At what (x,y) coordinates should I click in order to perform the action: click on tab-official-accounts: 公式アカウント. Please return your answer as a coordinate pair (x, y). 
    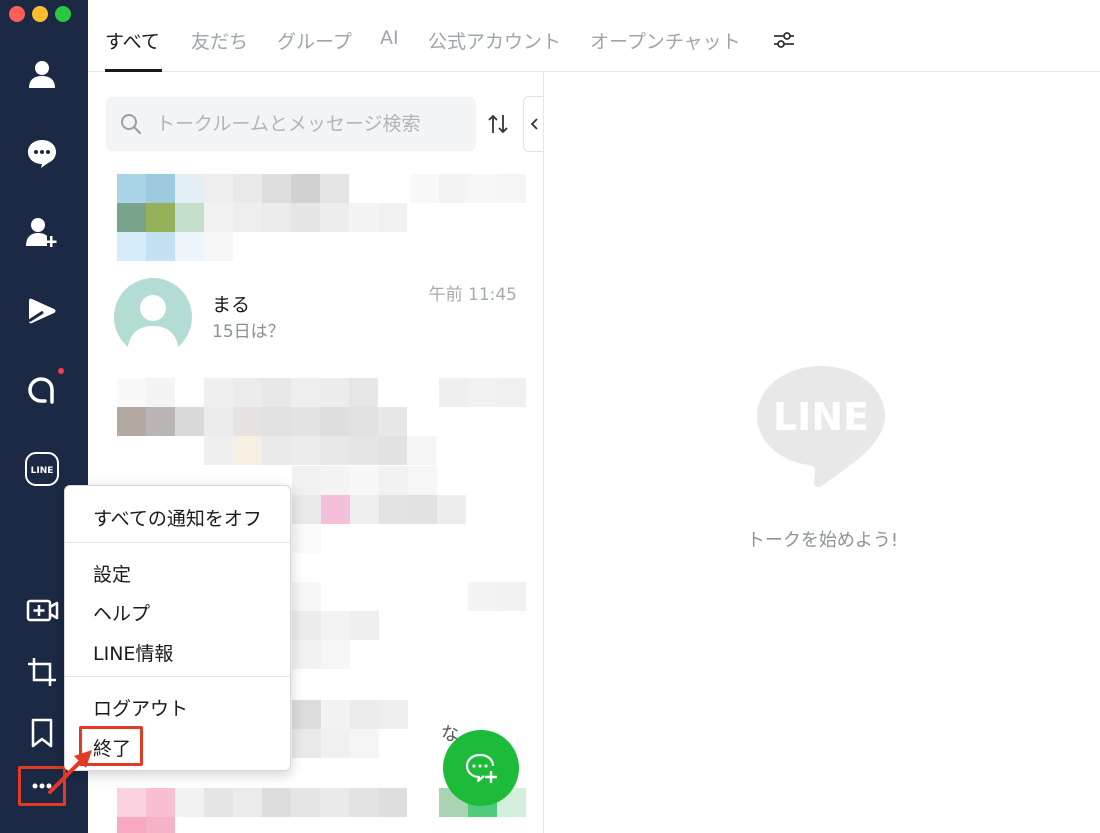
    Looking at the image, I should click on (494, 40).